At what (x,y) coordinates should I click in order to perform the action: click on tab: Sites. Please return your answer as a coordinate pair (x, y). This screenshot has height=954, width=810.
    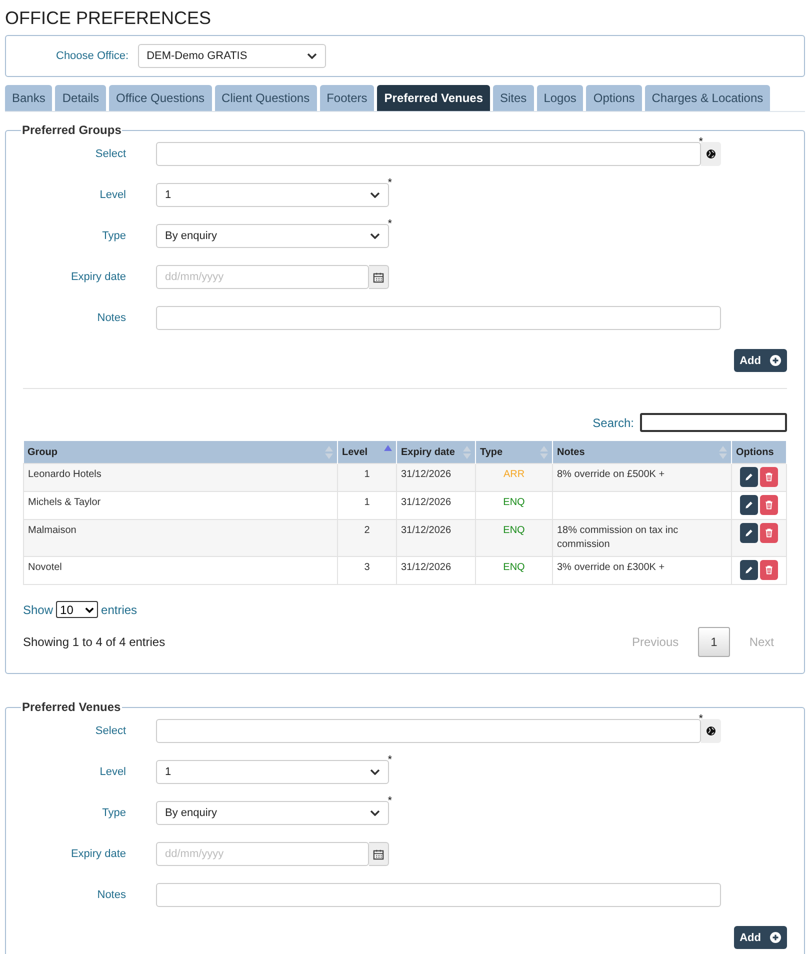
    Looking at the image, I should click on (513, 98).